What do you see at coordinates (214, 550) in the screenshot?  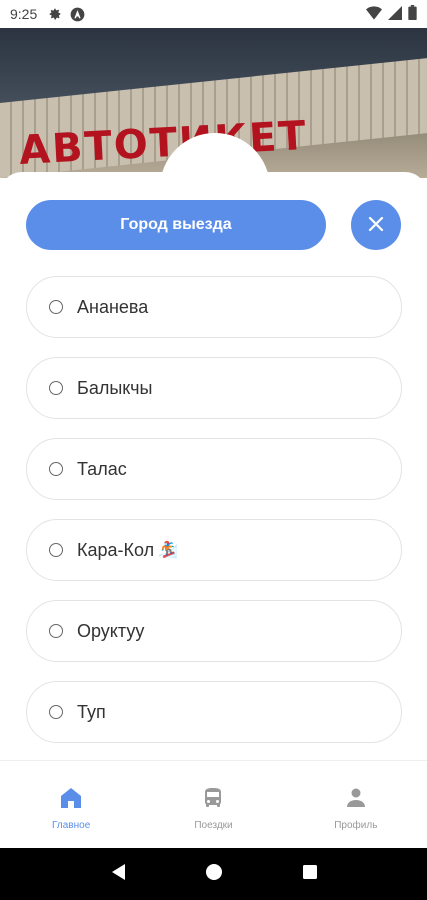 I see `city-option: Кара-Кол 🏂` at bounding box center [214, 550].